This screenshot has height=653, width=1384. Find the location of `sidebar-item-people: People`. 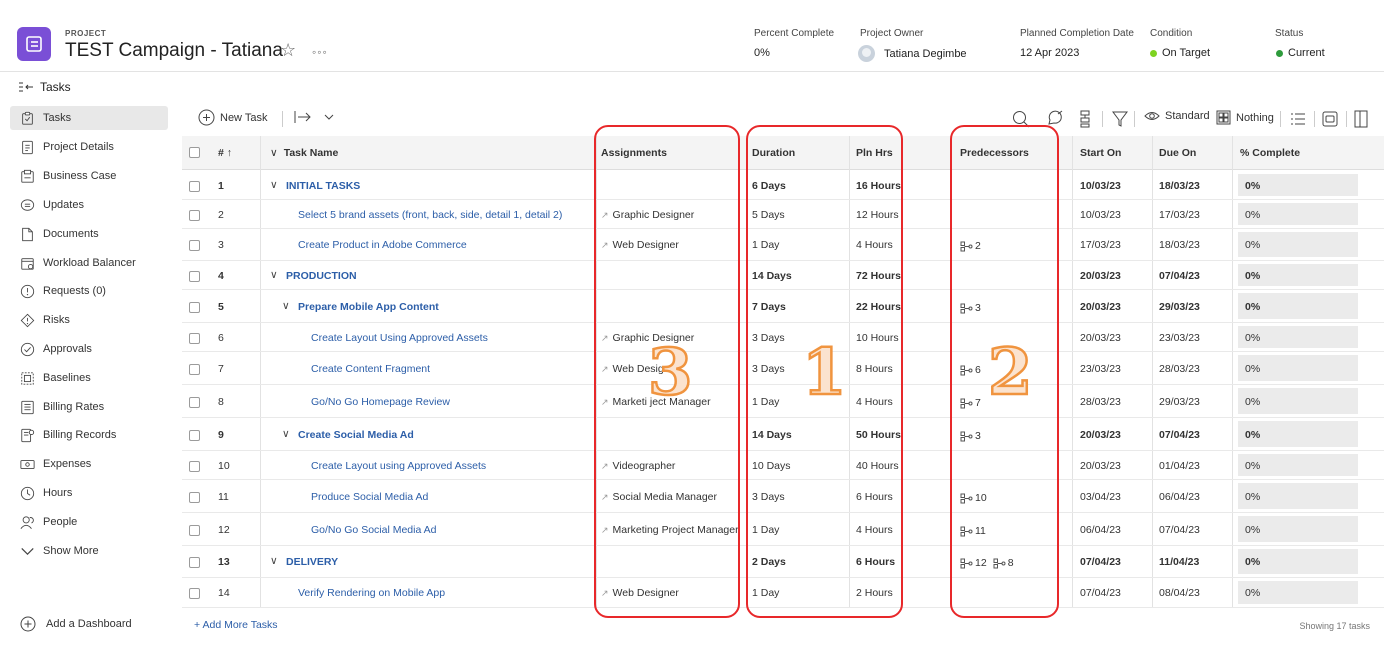

sidebar-item-people: People is located at coordinates (89, 522).